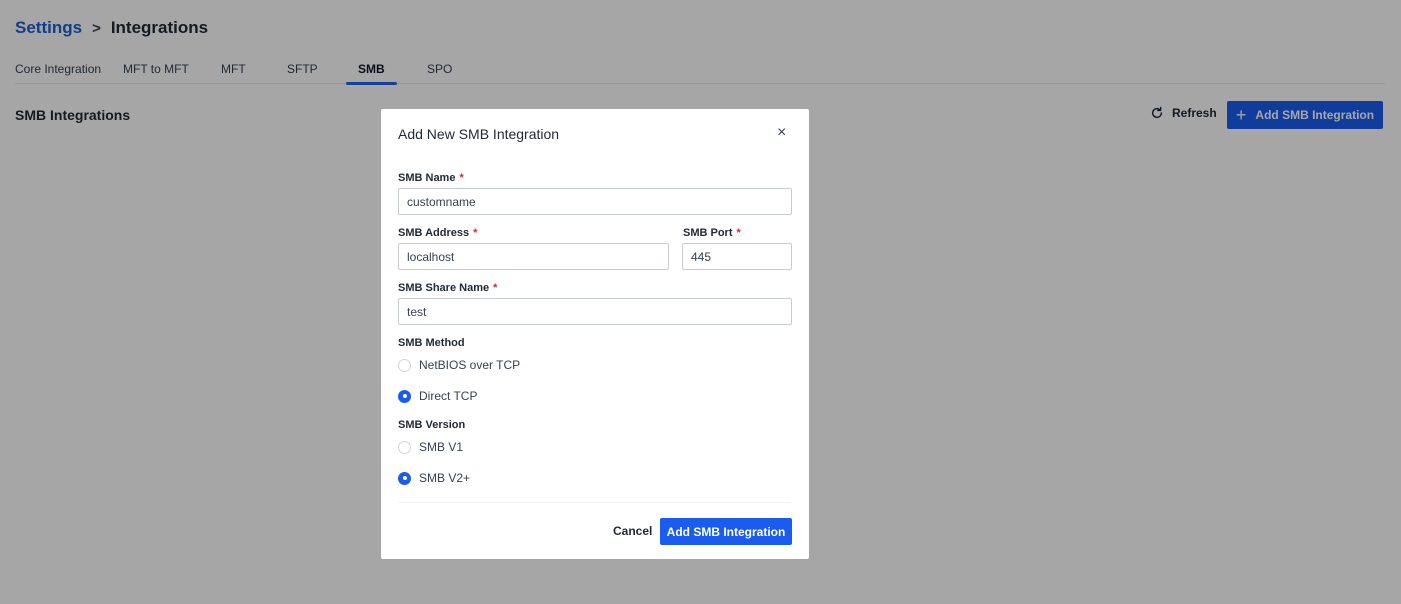  I want to click on smb-port-label: SMB Port *, so click(712, 233).